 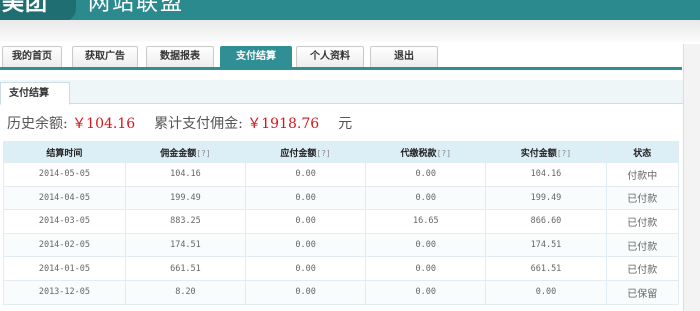 I want to click on balance-summary: 历史余额: ￥104.16 累计支付佣金: ￥1918.76 元, so click(x=179, y=123).